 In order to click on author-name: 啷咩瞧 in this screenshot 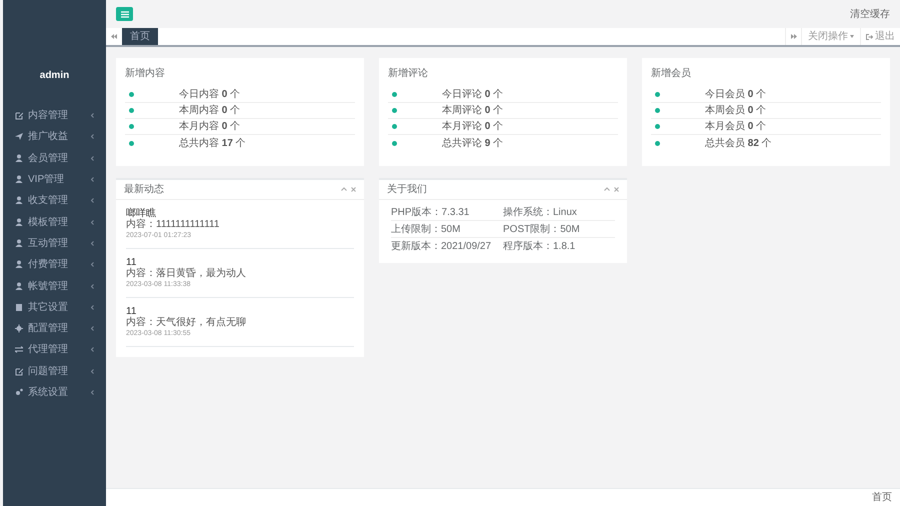, I will do `click(141, 213)`.